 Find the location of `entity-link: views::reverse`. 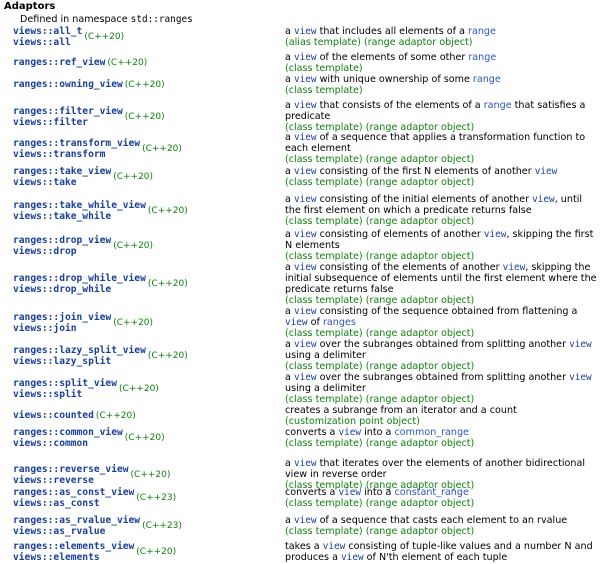

entity-link: views::reverse is located at coordinates (71, 480).